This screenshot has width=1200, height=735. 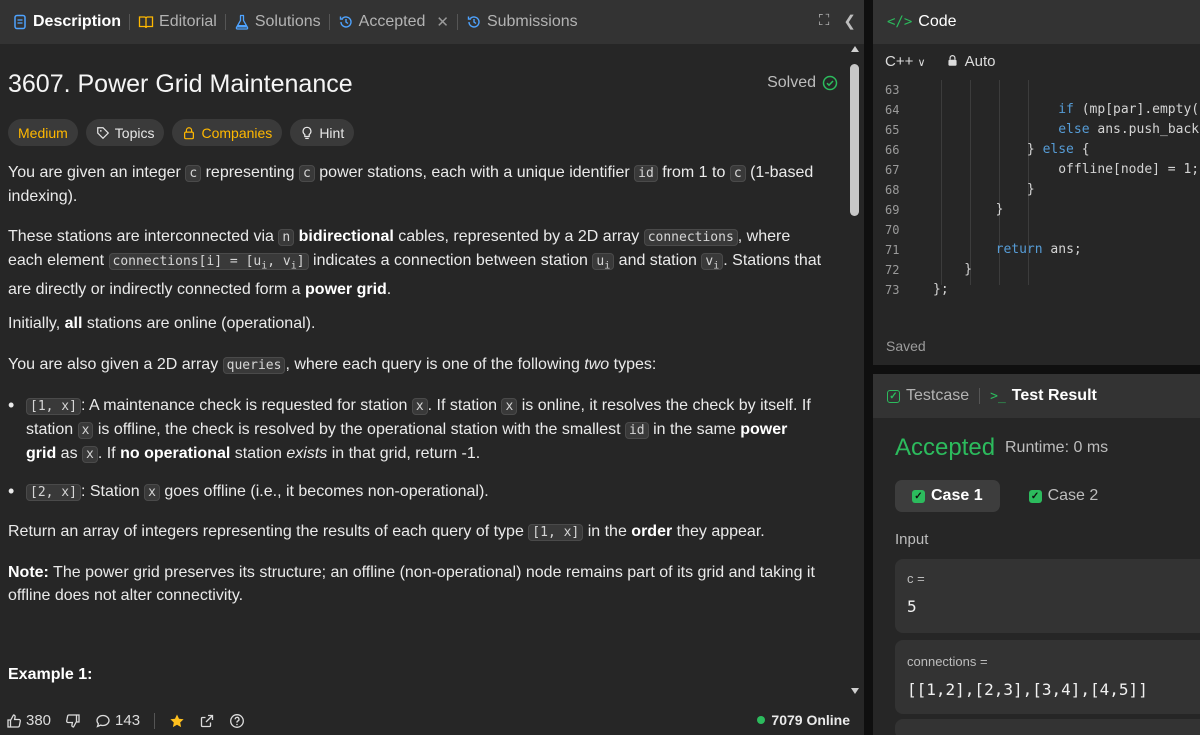 I want to click on code-text: } else {, so click(x=1011, y=149).